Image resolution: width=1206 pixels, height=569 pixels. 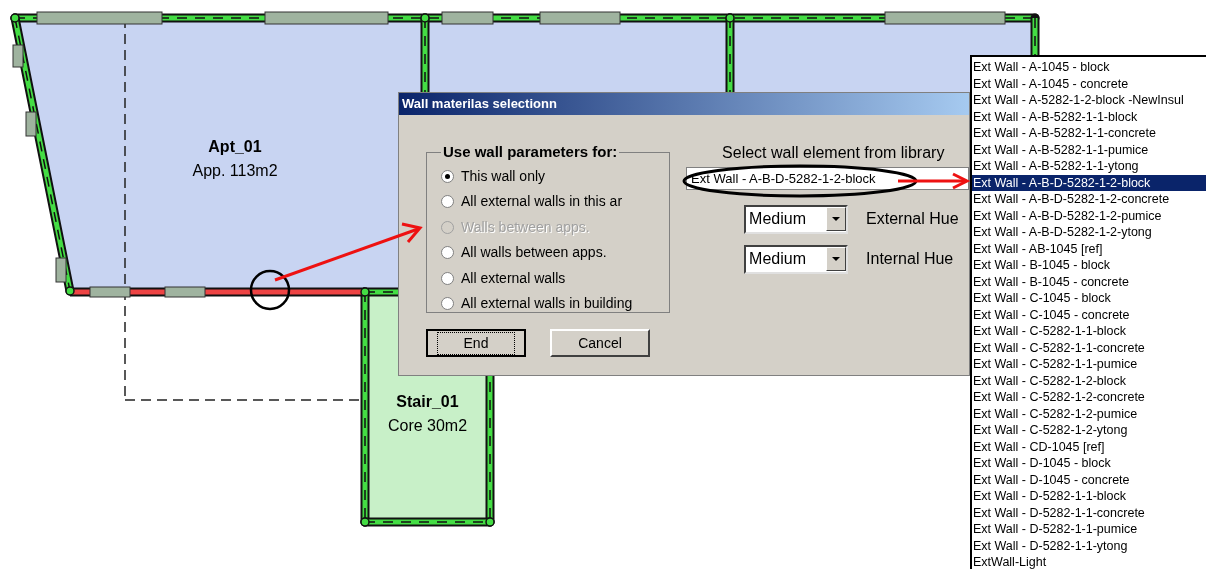 I want to click on library-item: Ext Wall - A-1045 - concrete, so click(x=1089, y=83).